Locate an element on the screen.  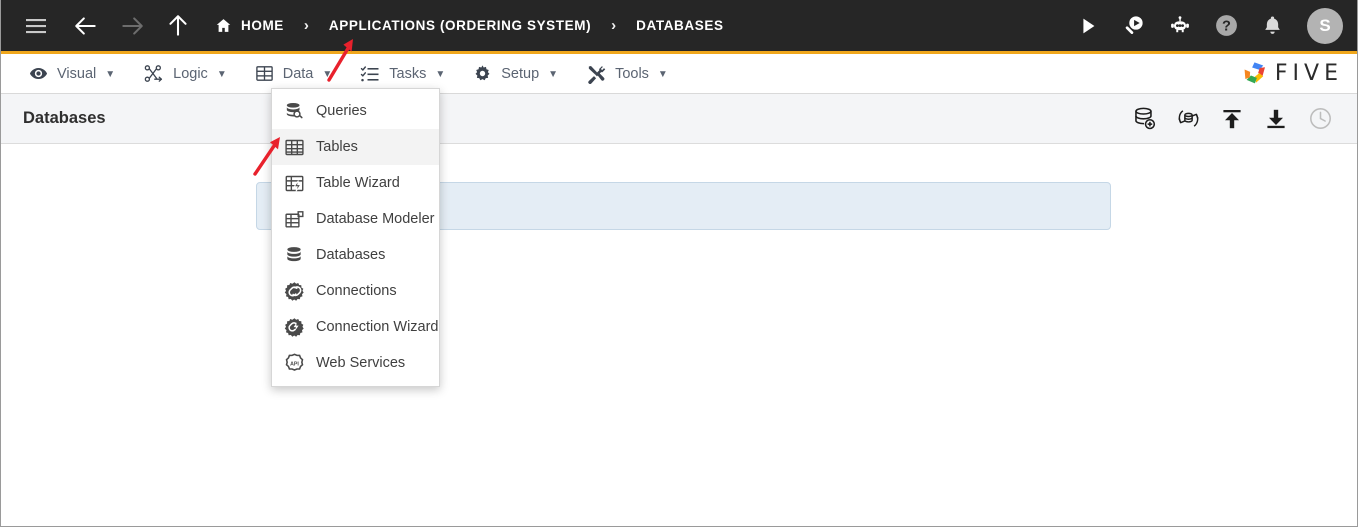
clock-icon is located at coordinates (1320, 119).